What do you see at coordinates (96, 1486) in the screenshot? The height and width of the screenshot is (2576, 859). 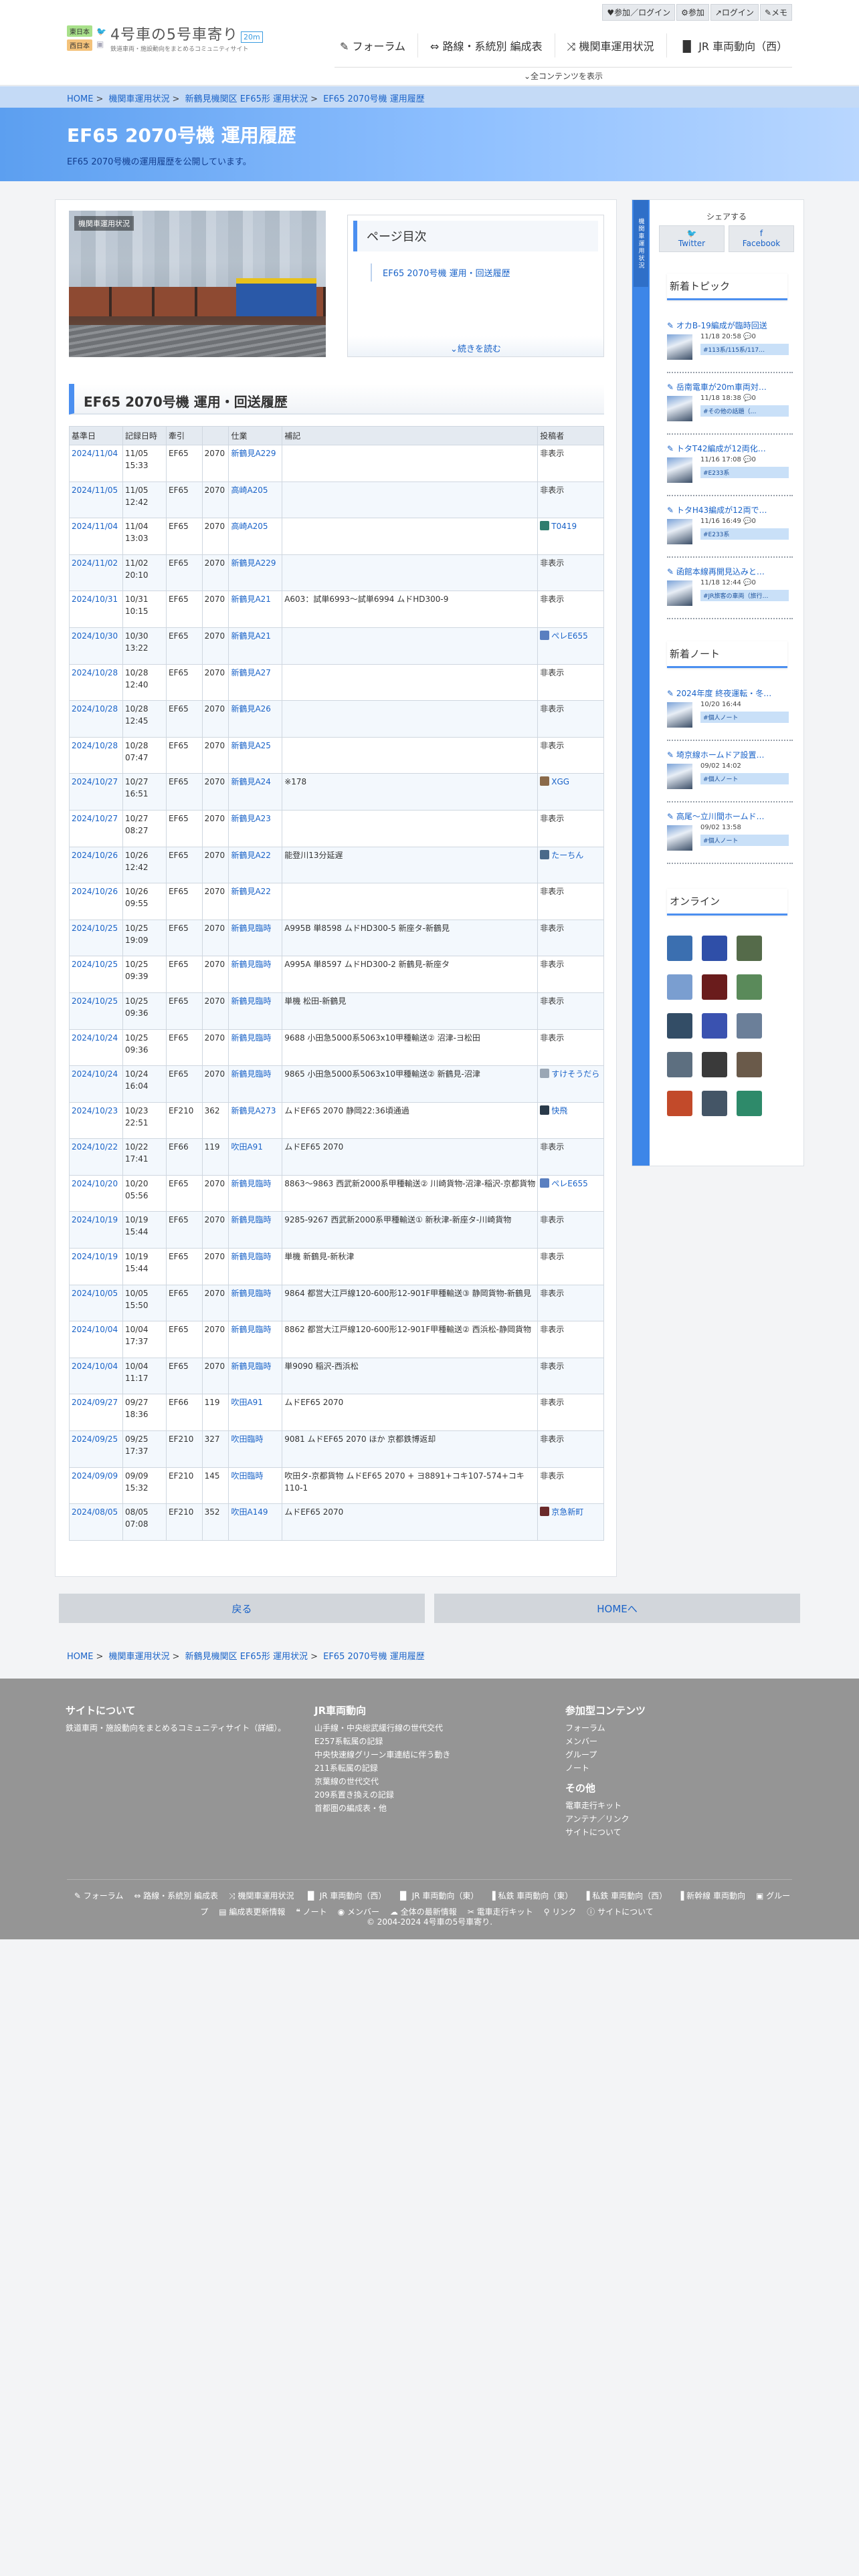 I see `base-date-cell: 2024/09/09` at bounding box center [96, 1486].